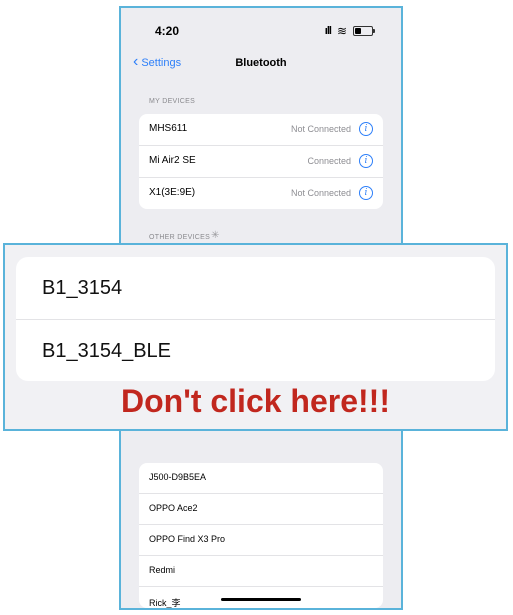  I want to click on loading-spinner-icon: ✳, so click(215, 235).